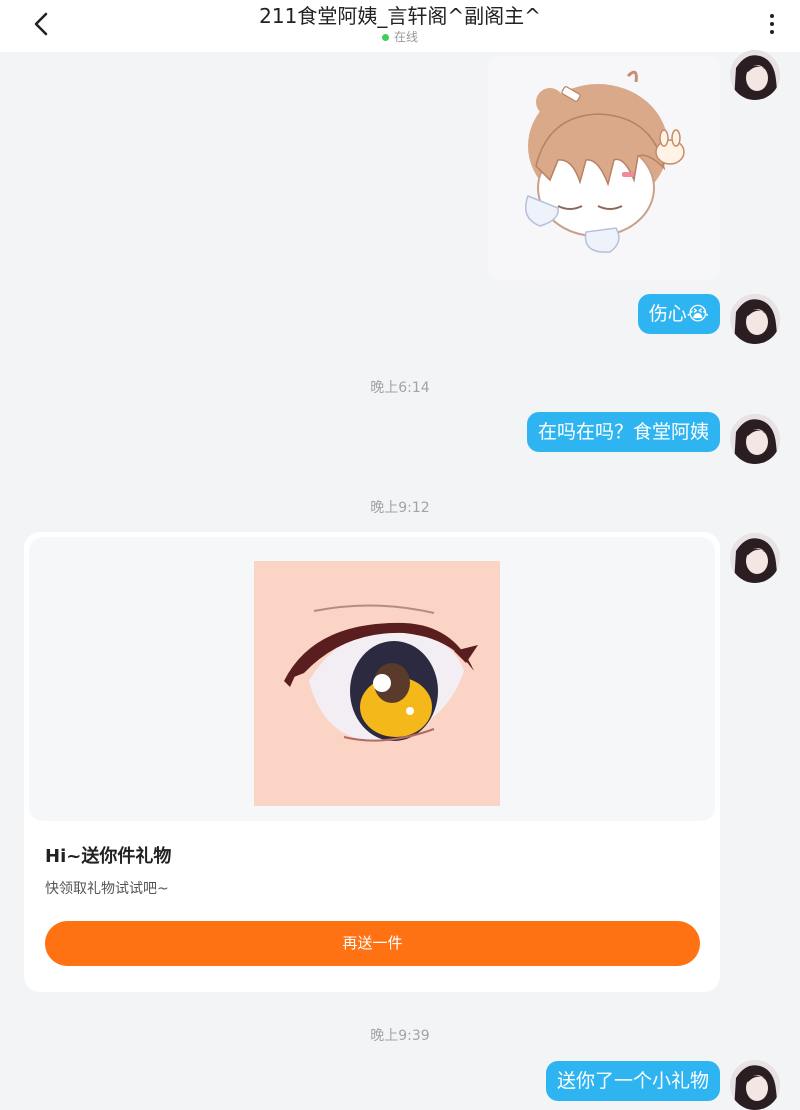 This screenshot has width=800, height=1110. What do you see at coordinates (400, 1036) in the screenshot?
I see `timestamp: 晚上9:39` at bounding box center [400, 1036].